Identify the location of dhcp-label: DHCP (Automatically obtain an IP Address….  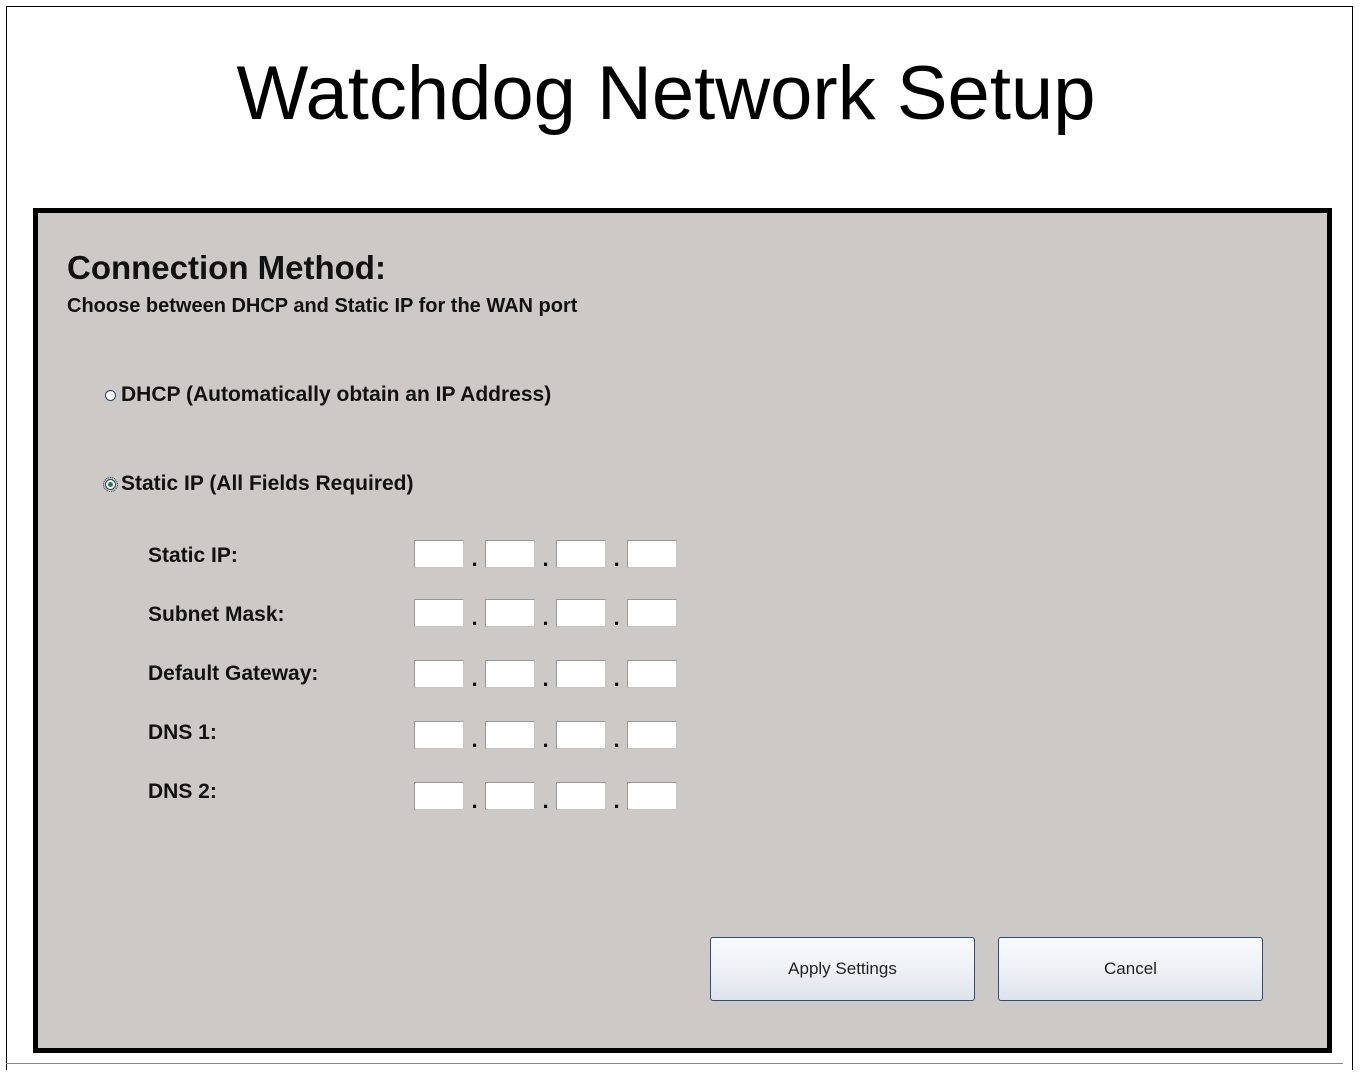
(336, 394).